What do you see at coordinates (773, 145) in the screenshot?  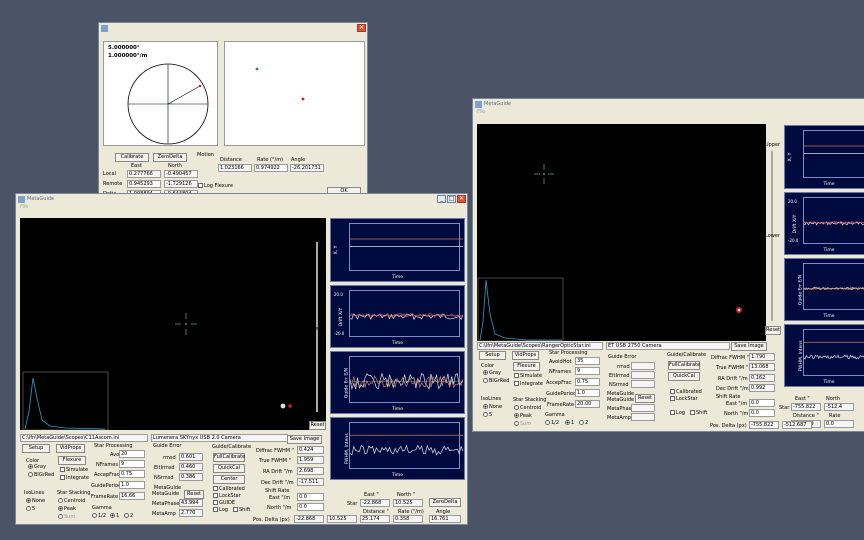 I see `upper-label: Upper` at bounding box center [773, 145].